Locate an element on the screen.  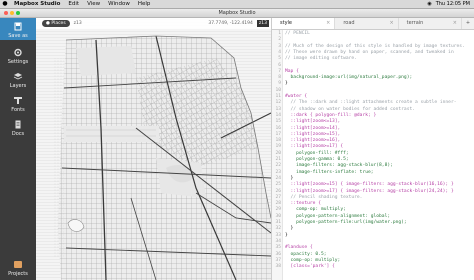
line-number: 26 is located at coordinates (278, 191).